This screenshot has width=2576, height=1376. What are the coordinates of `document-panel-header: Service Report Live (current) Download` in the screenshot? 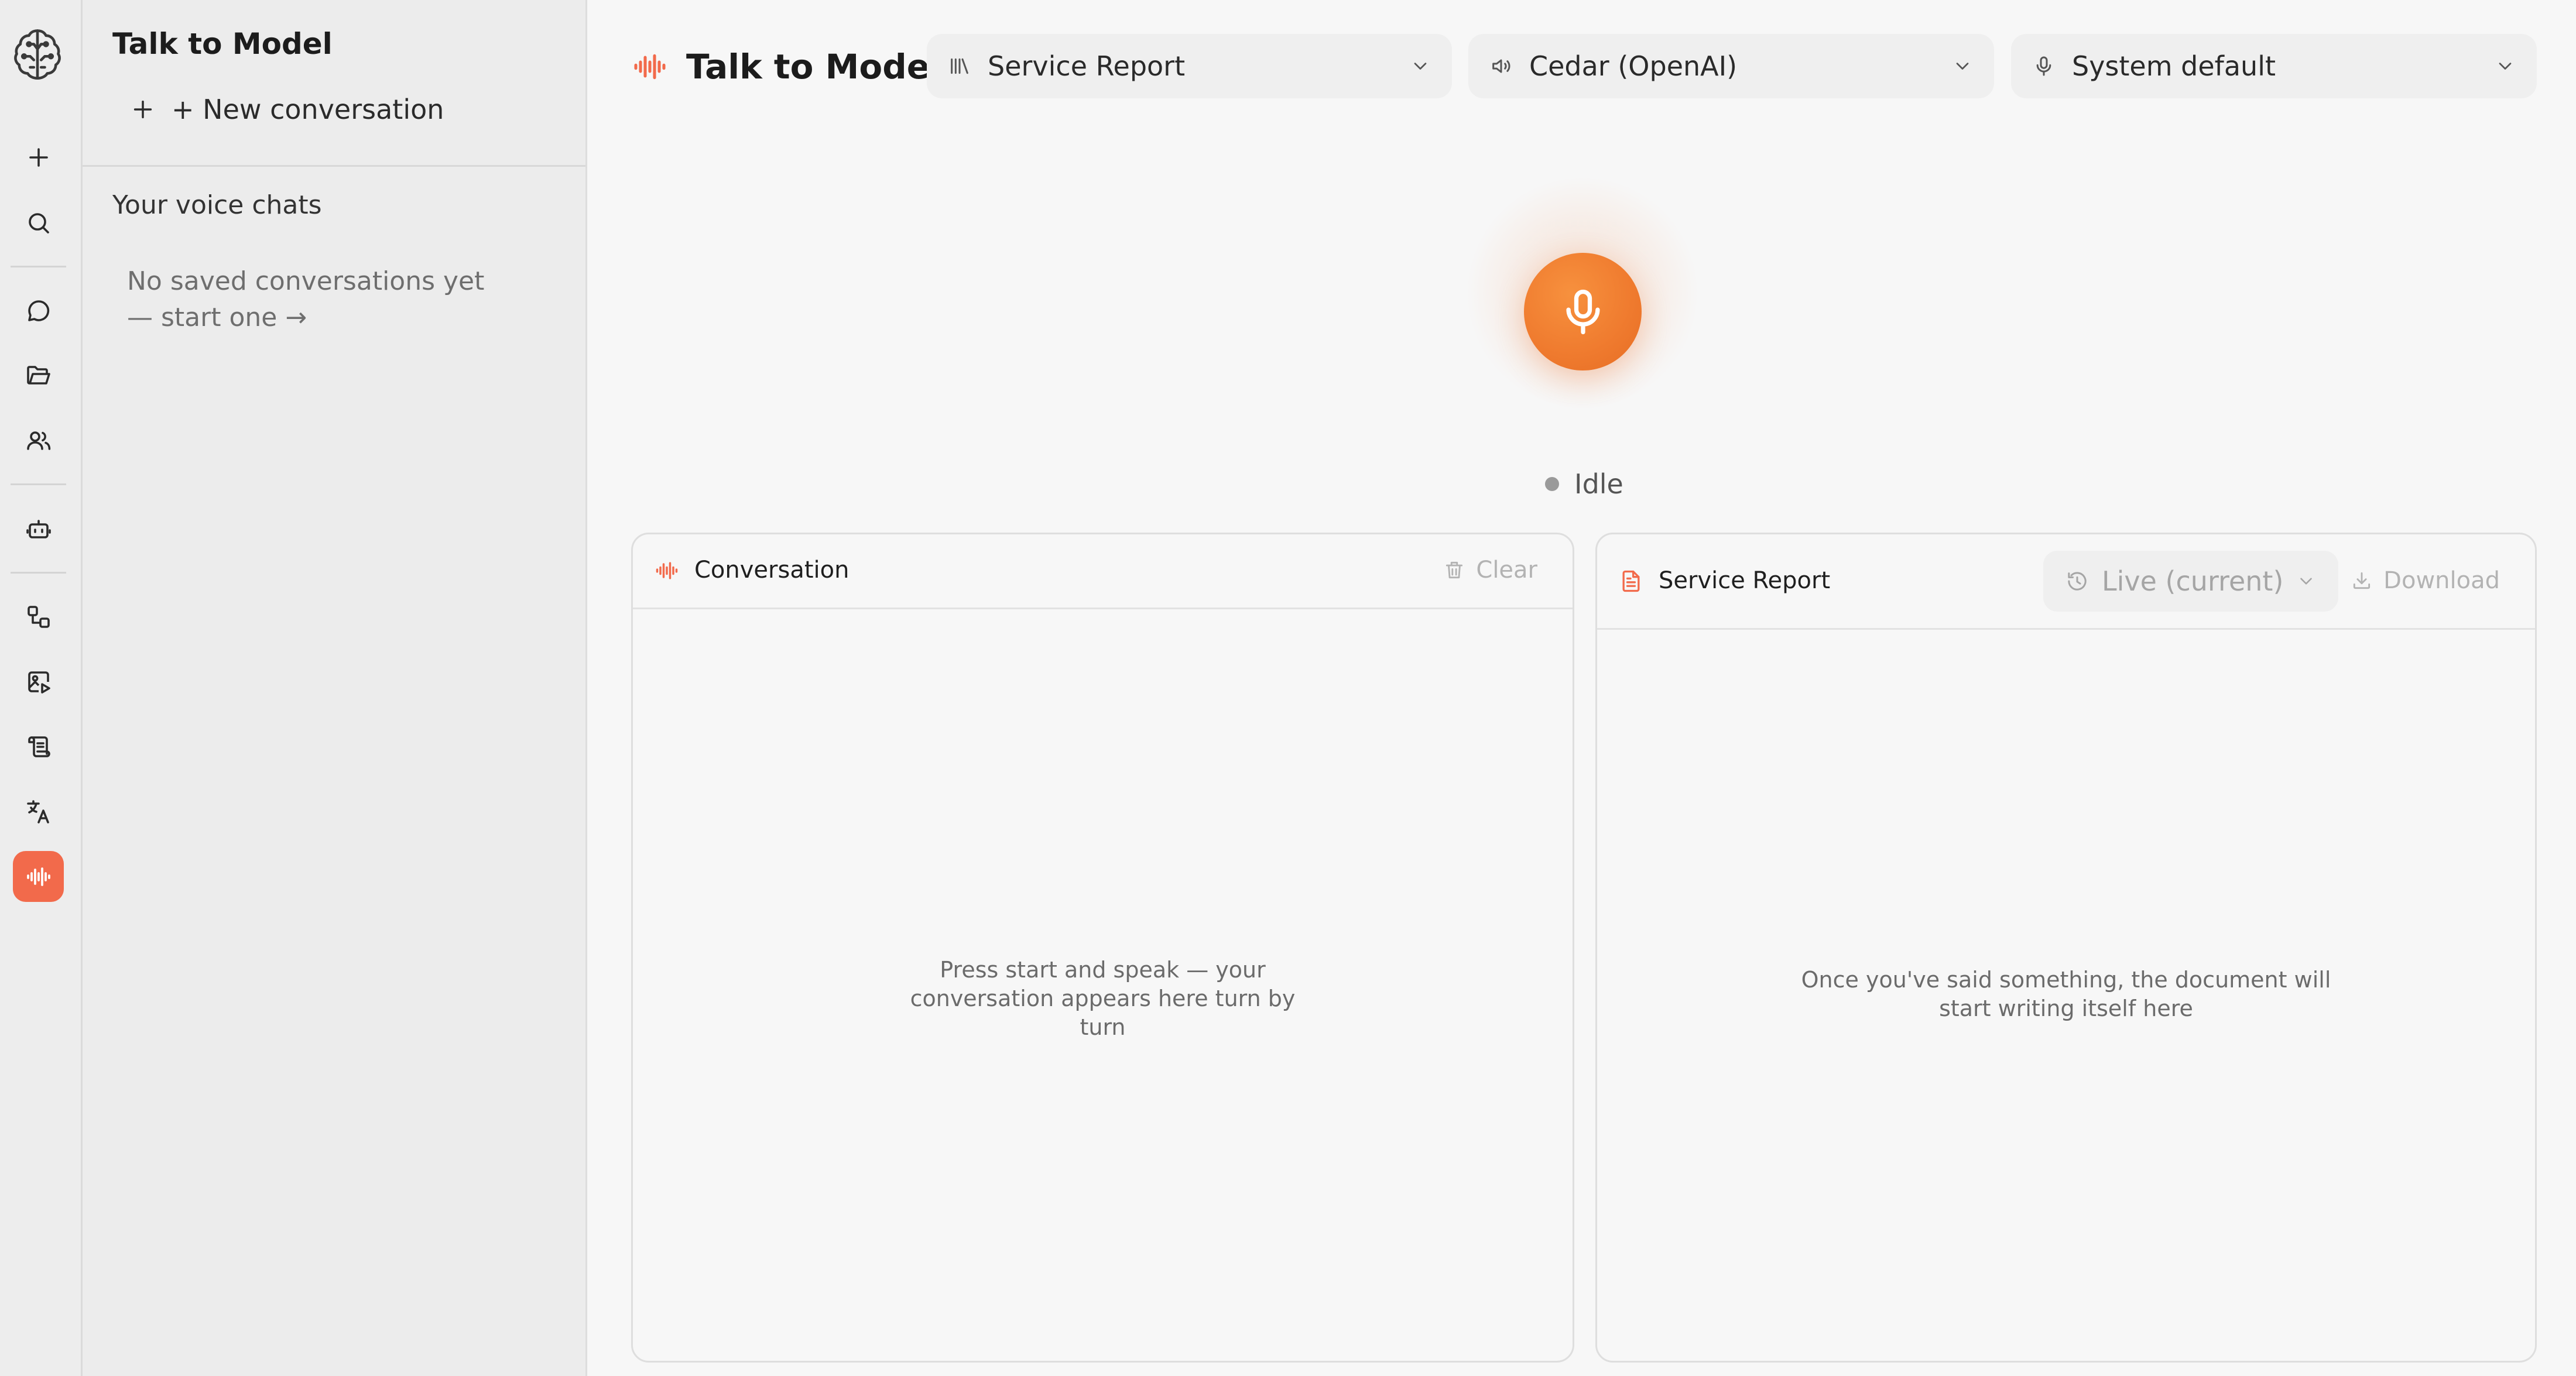 It's located at (2066, 582).